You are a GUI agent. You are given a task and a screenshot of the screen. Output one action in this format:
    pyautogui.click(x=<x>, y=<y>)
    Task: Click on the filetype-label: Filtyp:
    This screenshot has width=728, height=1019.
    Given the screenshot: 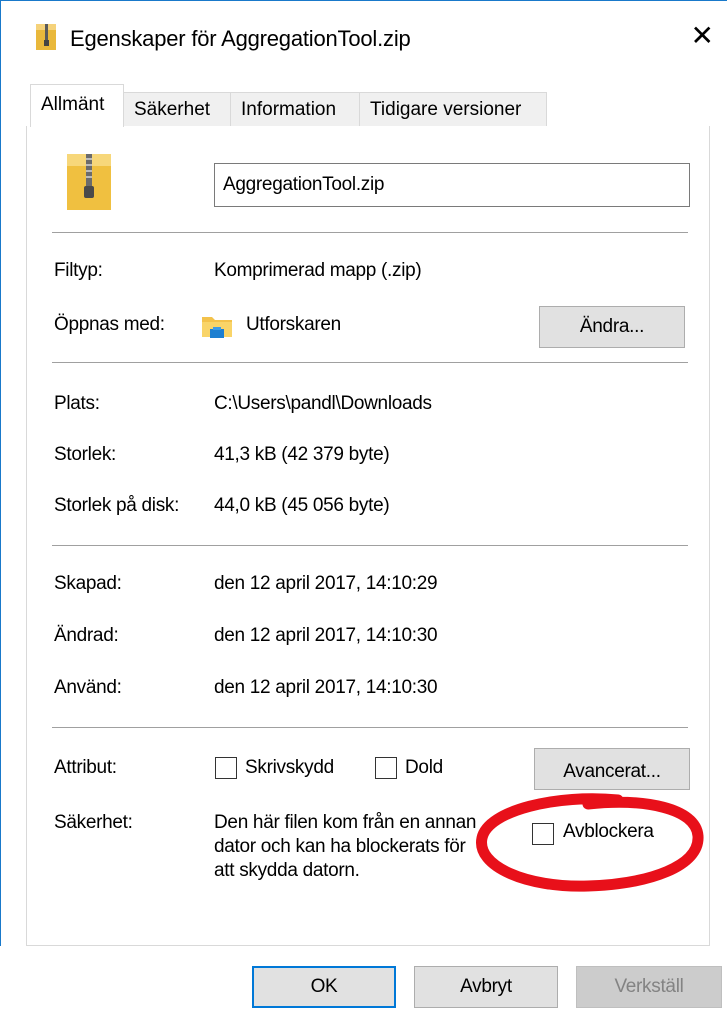 What is the action you would take?
    pyautogui.click(x=78, y=270)
    